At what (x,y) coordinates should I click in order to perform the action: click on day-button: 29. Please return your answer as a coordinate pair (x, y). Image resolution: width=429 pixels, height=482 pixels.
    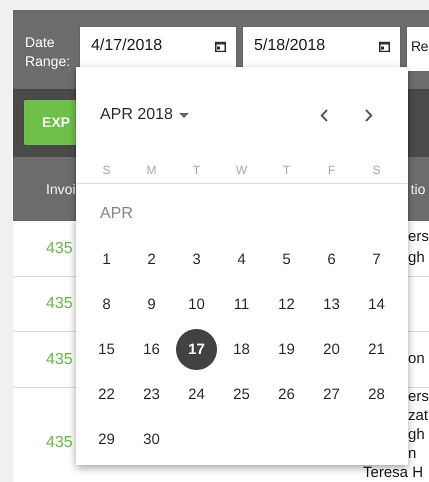
    Looking at the image, I should click on (106, 439).